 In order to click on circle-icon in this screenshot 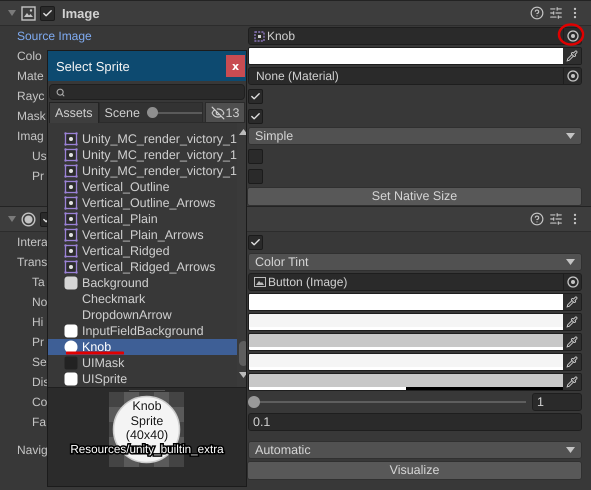, I will do `click(71, 347)`.